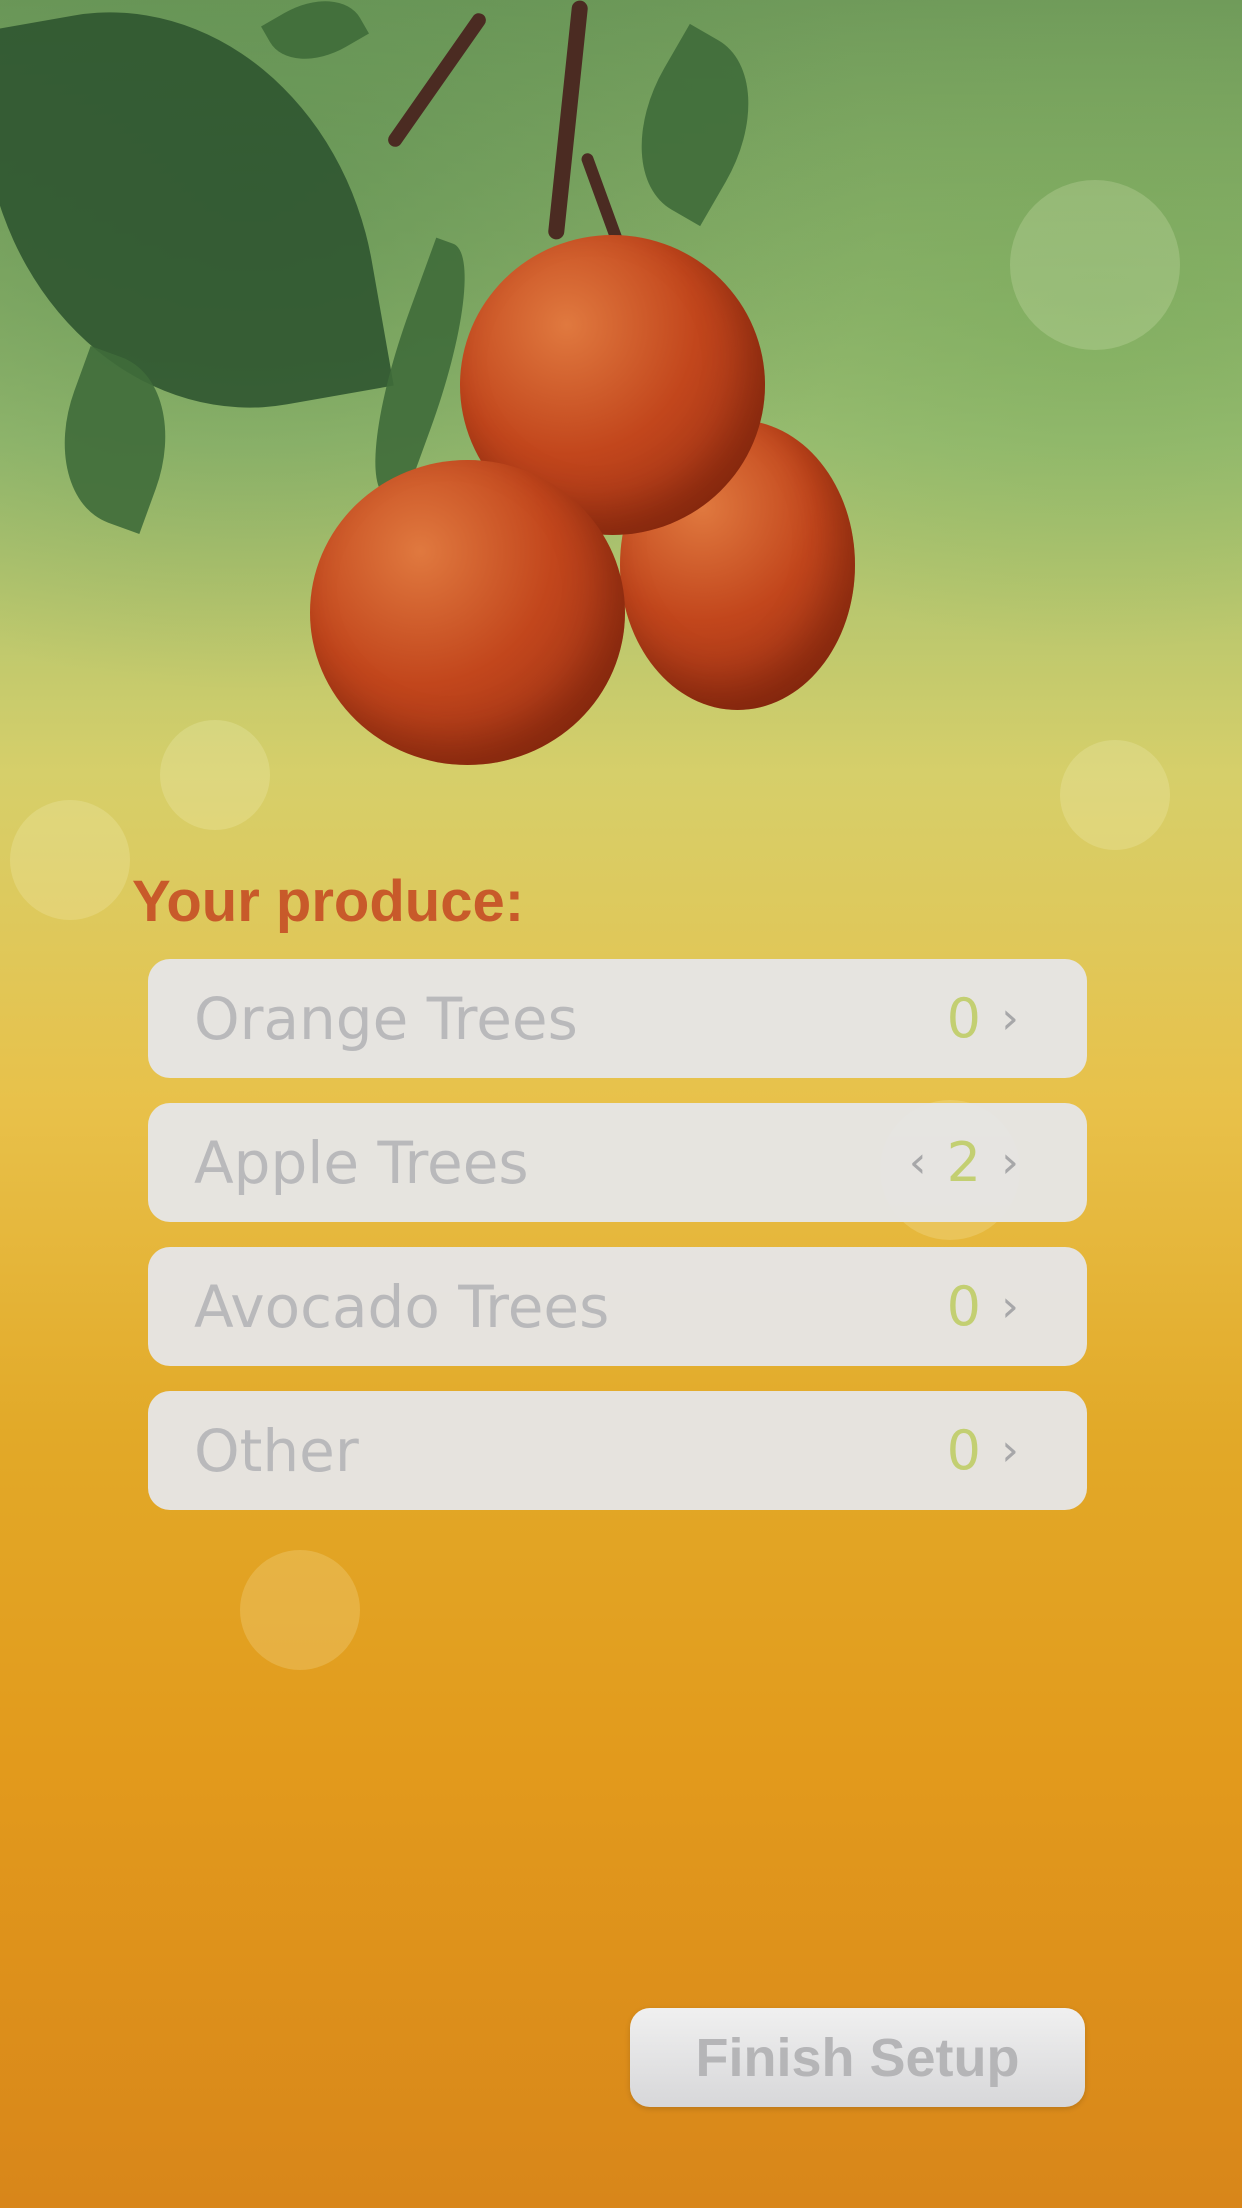 This screenshot has height=2208, width=1242. Describe the element at coordinates (467, 612) in the screenshot. I see `apple` at that location.